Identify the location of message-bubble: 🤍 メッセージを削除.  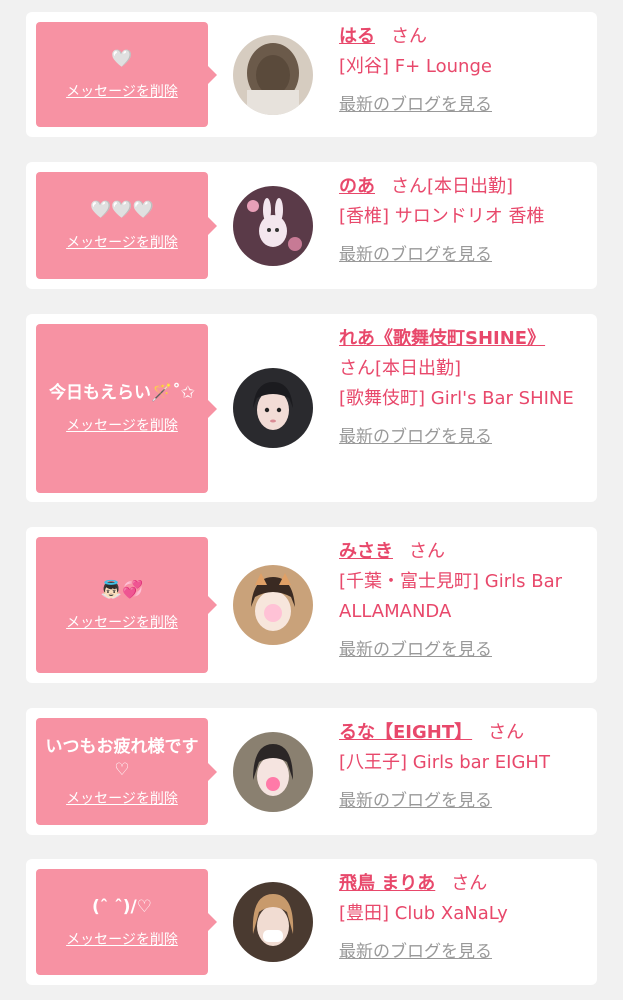
(126, 74).